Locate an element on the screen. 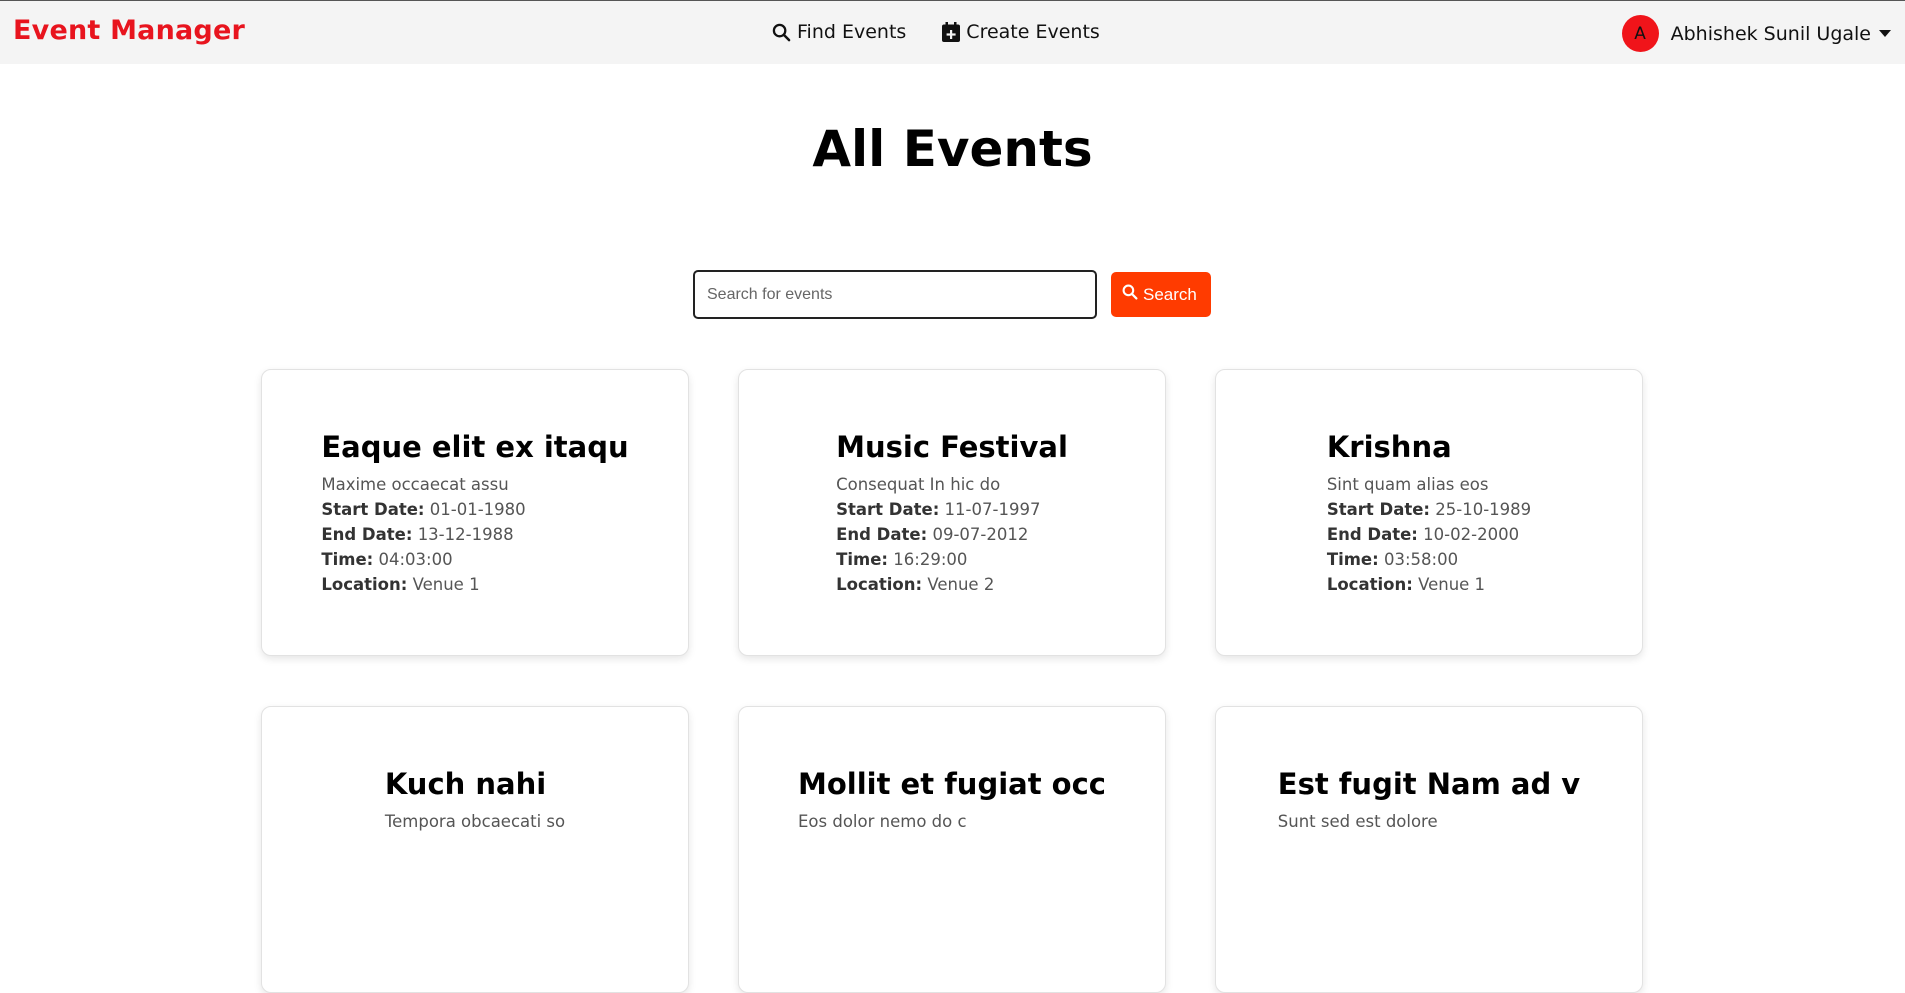 Image resolution: width=1905 pixels, height=993 pixels. nav-create-events-label: Create Events is located at coordinates (1033, 32).